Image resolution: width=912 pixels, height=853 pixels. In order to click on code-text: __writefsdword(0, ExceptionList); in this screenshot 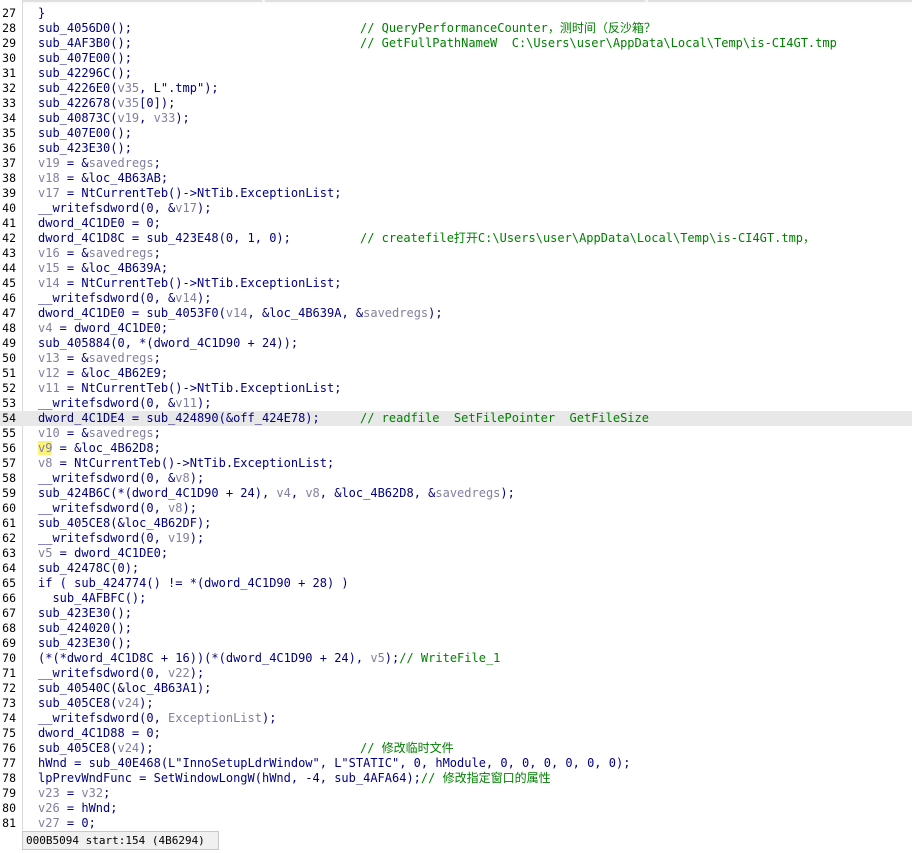, I will do `click(157, 718)`.